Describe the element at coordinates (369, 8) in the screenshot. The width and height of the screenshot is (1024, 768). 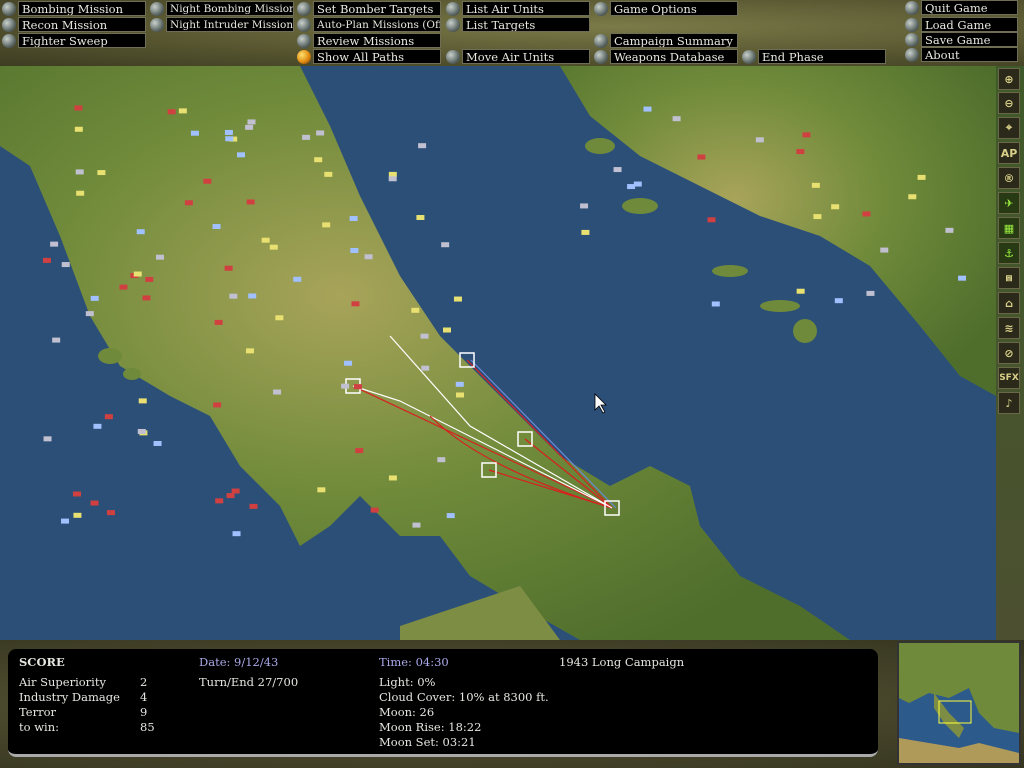
I see `set-bomber-targets-button: Set Bomber Targets` at that location.